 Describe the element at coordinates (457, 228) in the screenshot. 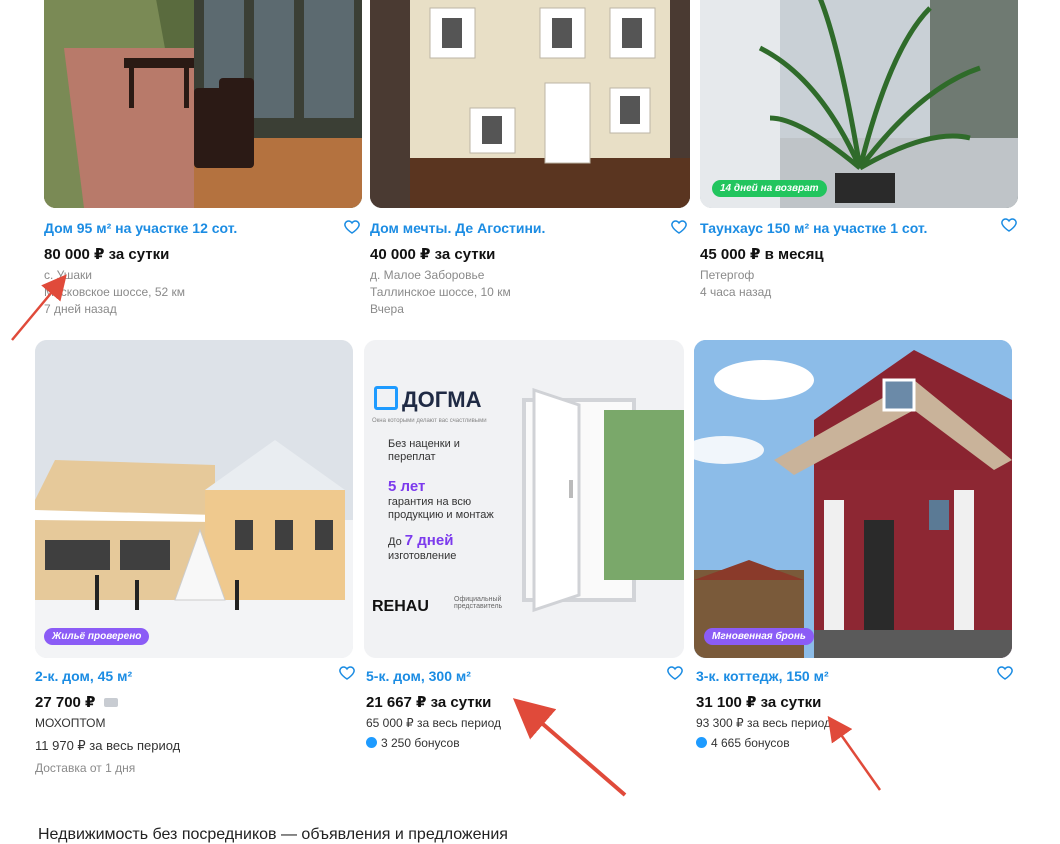

I see `listing-title: Дом мечты. Де Агостини.` at that location.